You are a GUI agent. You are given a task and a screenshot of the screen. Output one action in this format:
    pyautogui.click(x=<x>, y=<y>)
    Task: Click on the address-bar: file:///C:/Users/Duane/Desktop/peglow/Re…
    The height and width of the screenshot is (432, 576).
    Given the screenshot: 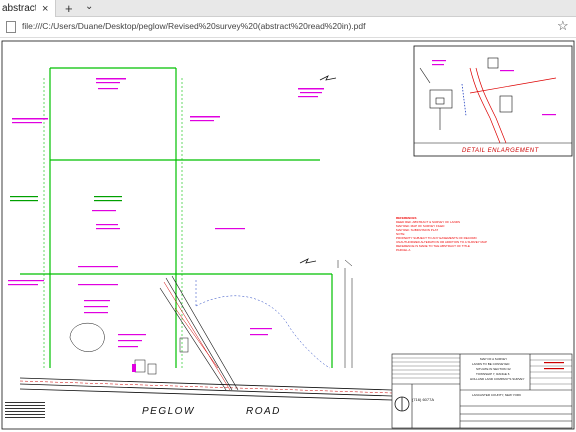 What is the action you would take?
    pyautogui.click(x=288, y=27)
    